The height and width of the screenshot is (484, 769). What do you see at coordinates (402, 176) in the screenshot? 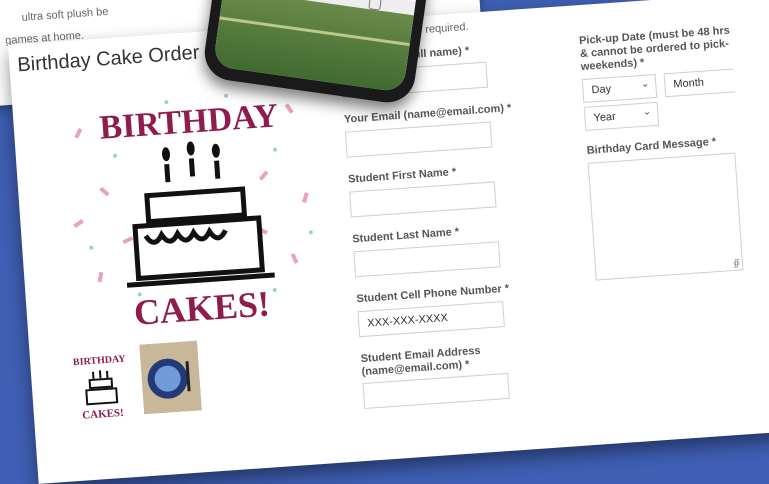
I see `first-name-label: Student First Name *` at bounding box center [402, 176].